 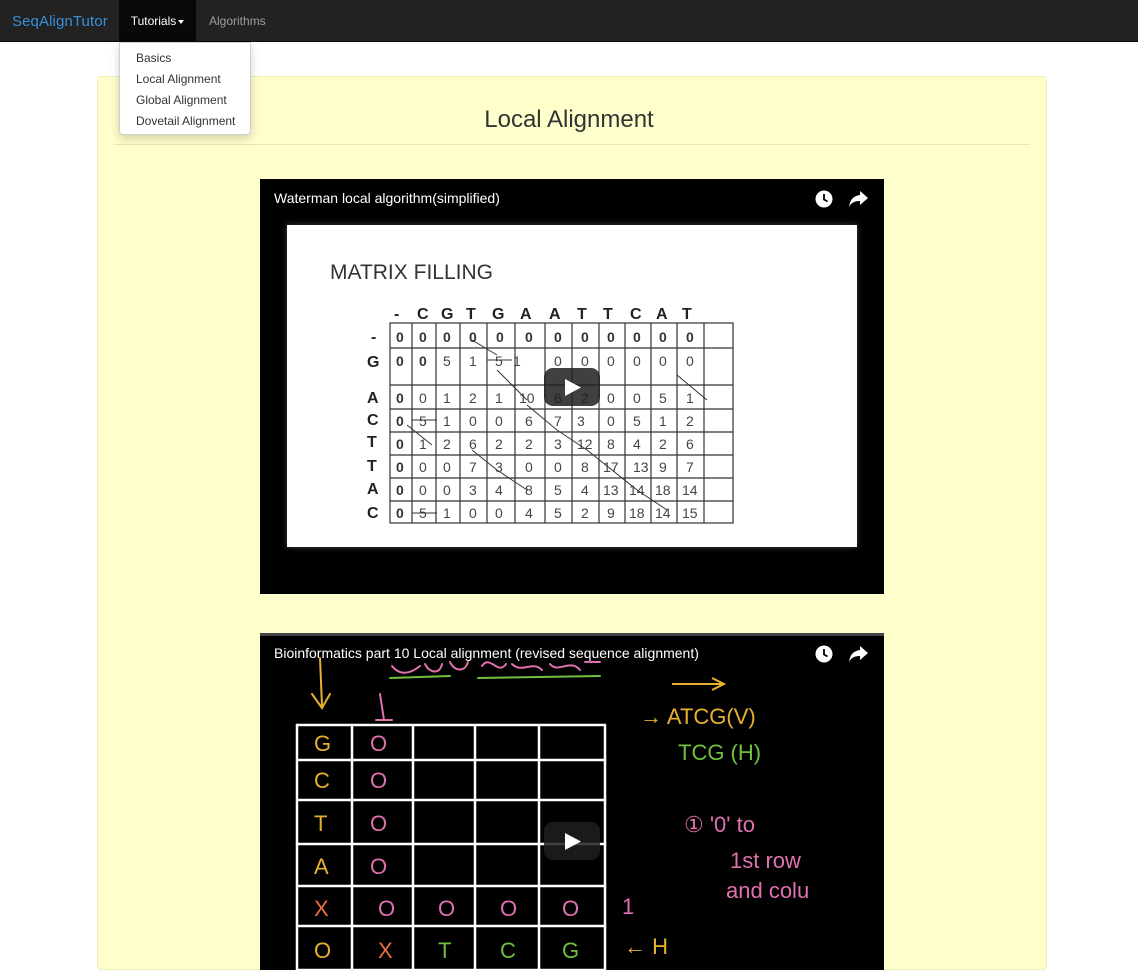 What do you see at coordinates (178, 79) in the screenshot?
I see `dropdown-item-local-alignment: Local Alignment` at bounding box center [178, 79].